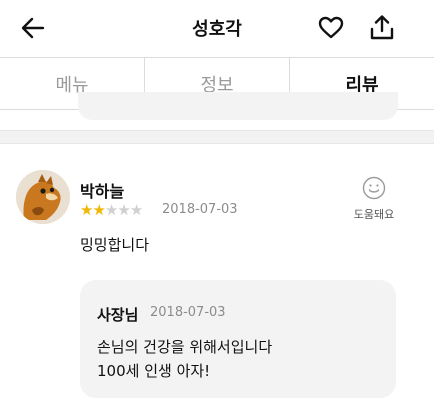 Image resolution: width=434 pixels, height=416 pixels. Describe the element at coordinates (238, 106) in the screenshot. I see `previous-reply-card` at that location.